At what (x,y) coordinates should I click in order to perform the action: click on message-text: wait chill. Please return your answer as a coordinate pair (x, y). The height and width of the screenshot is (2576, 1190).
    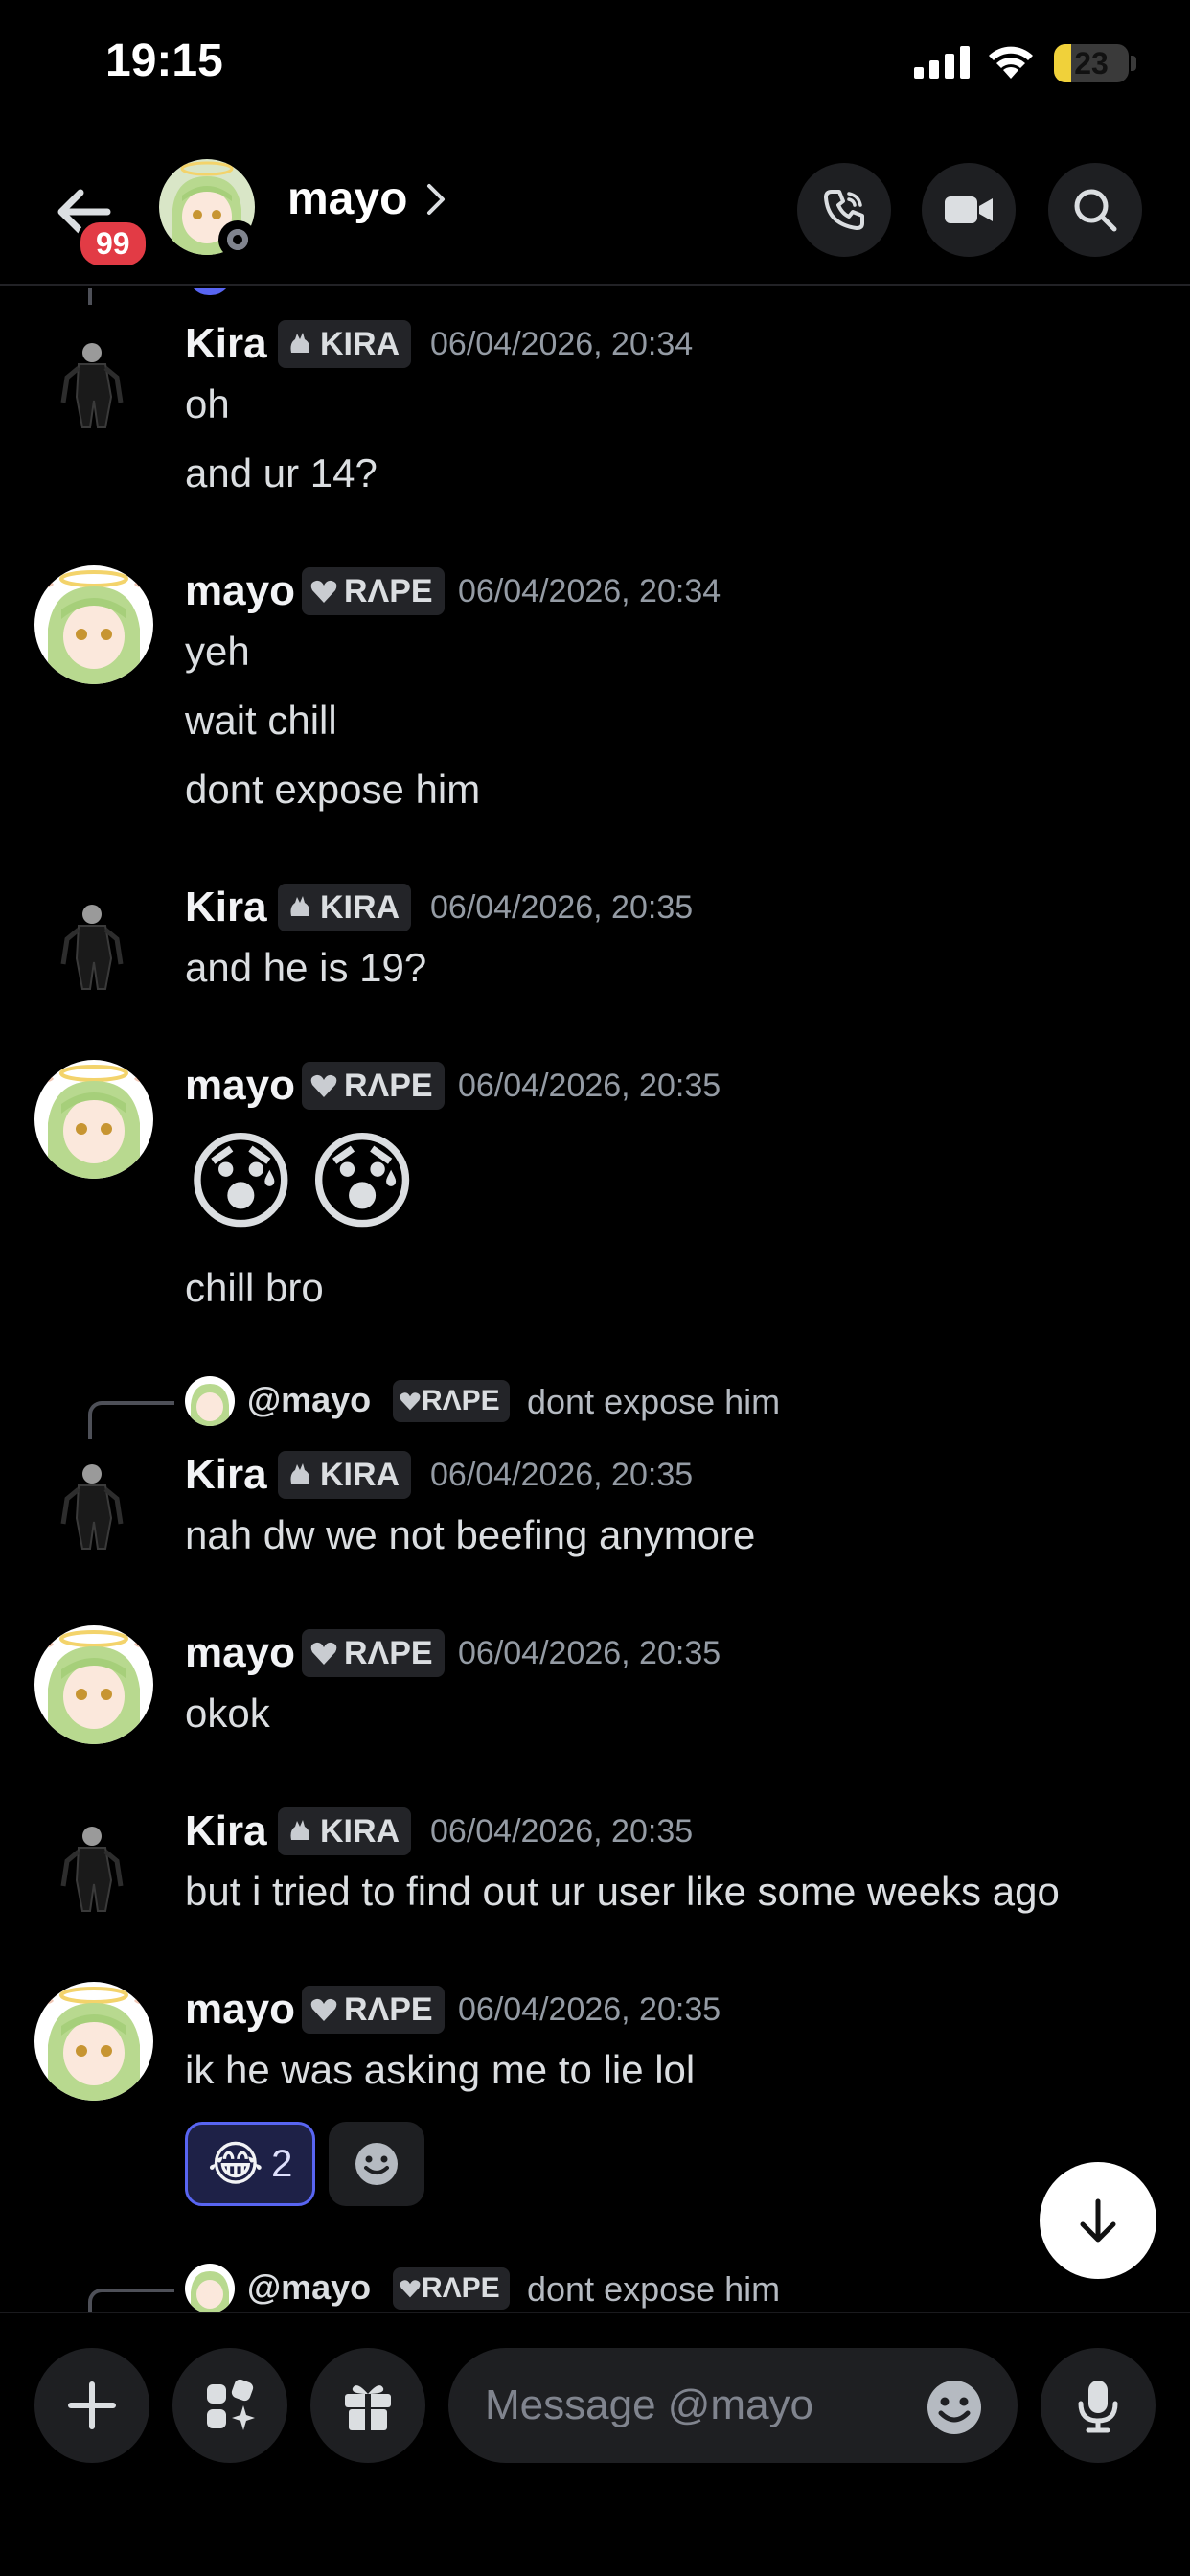
    Looking at the image, I should click on (261, 720).